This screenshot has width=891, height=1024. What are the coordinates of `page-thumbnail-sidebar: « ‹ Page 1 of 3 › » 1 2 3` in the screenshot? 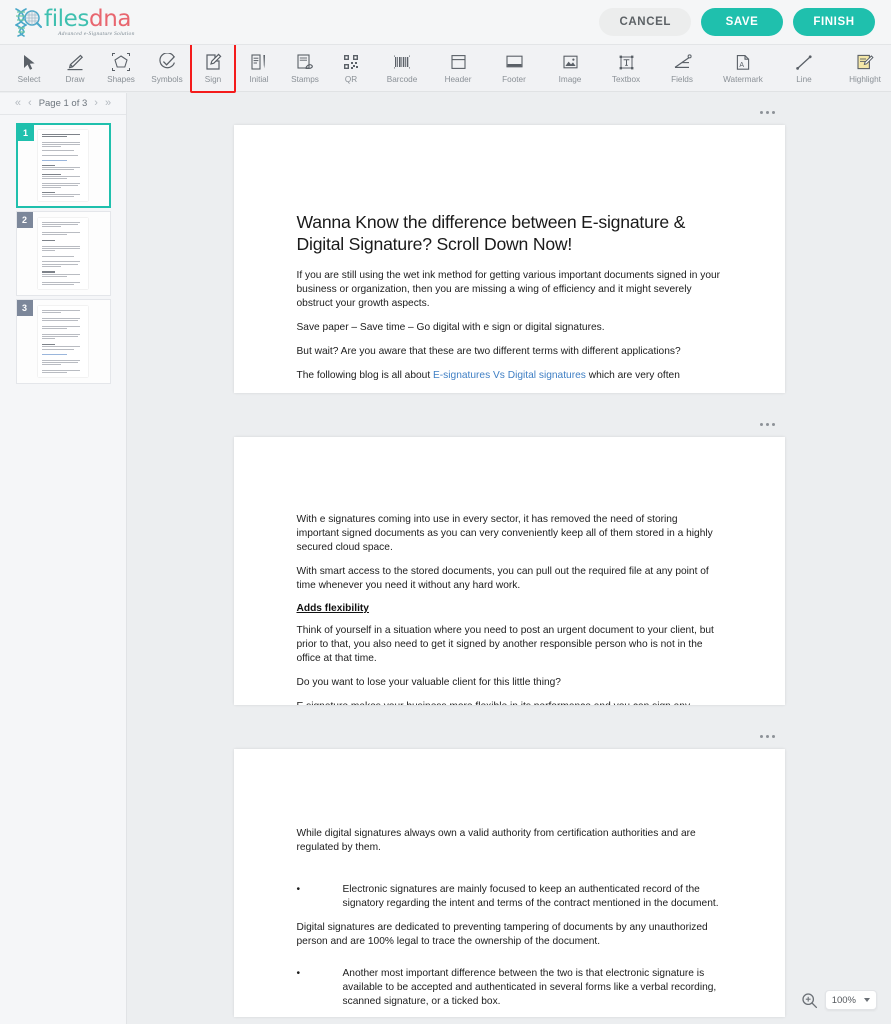 It's located at (63, 558).